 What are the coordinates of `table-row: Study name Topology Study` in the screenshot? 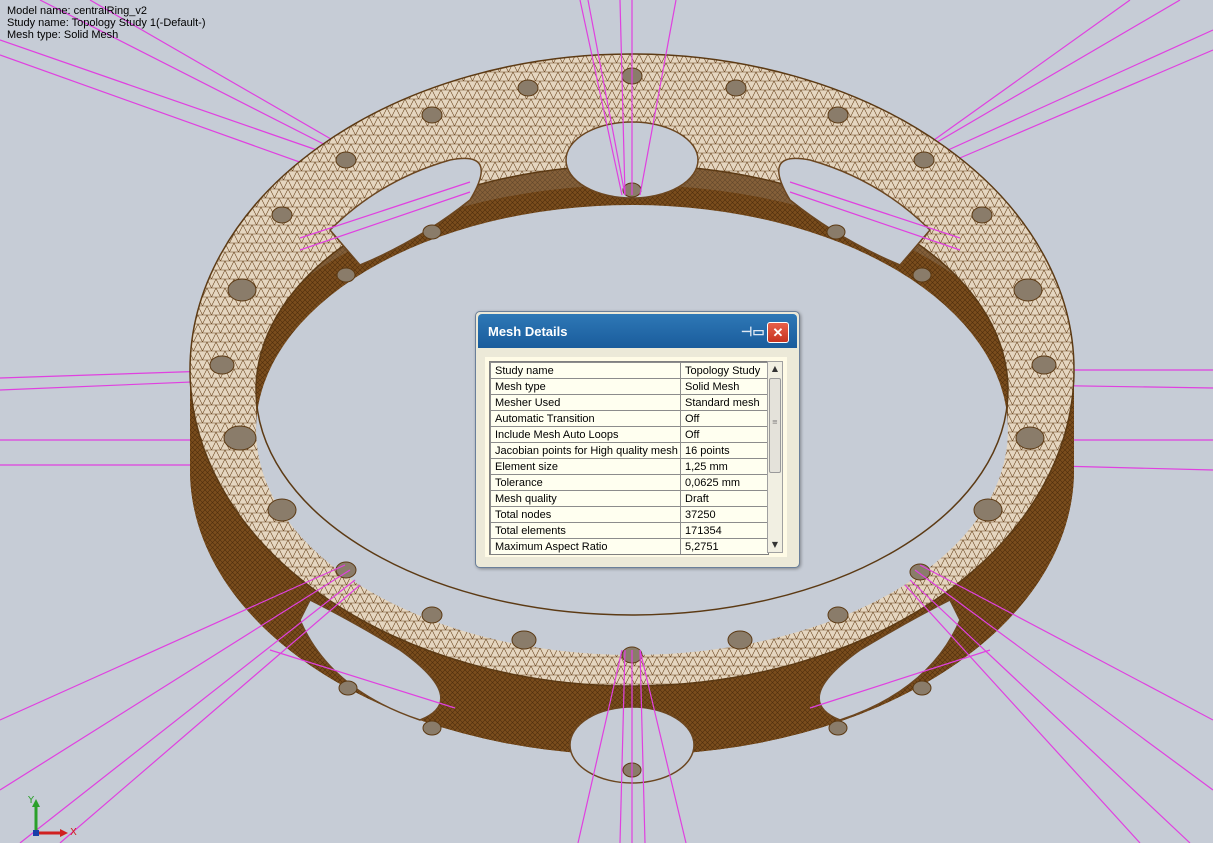 It's located at (629, 370).